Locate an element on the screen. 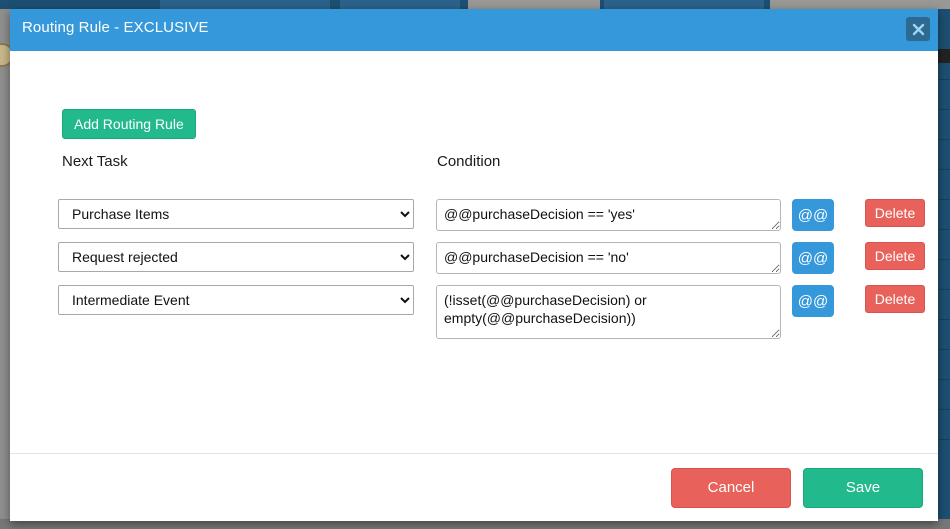 The height and width of the screenshot is (529, 950). column-header-condition: Condition is located at coordinates (469, 161).